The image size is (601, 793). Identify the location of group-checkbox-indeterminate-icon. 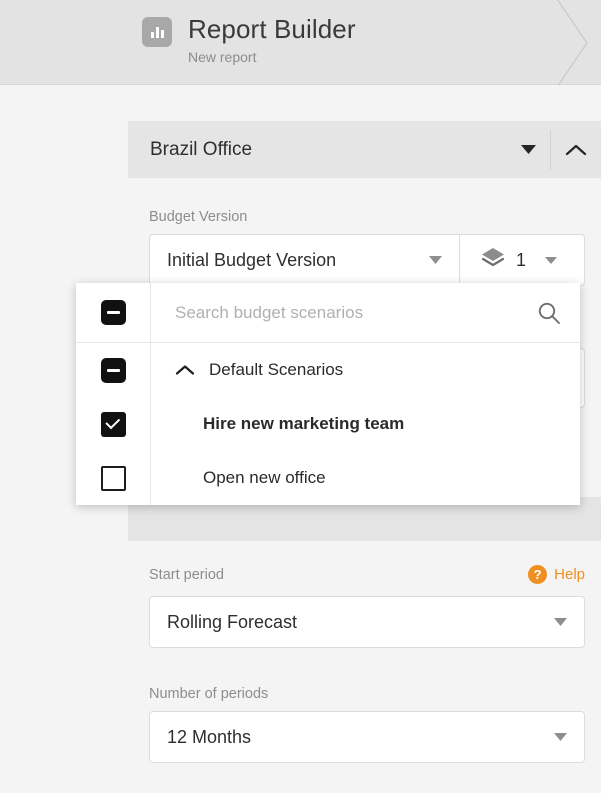
(113, 370).